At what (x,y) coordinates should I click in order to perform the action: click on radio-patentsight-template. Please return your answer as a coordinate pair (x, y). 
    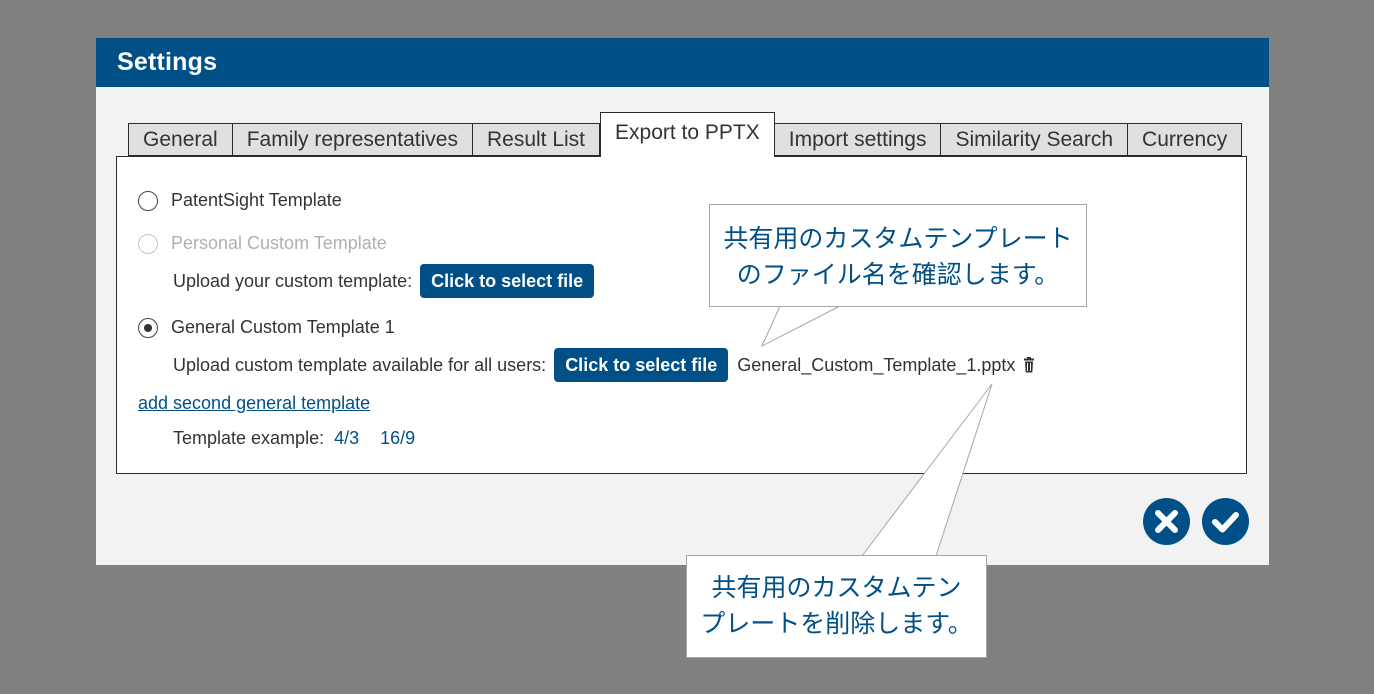
    Looking at the image, I should click on (148, 200).